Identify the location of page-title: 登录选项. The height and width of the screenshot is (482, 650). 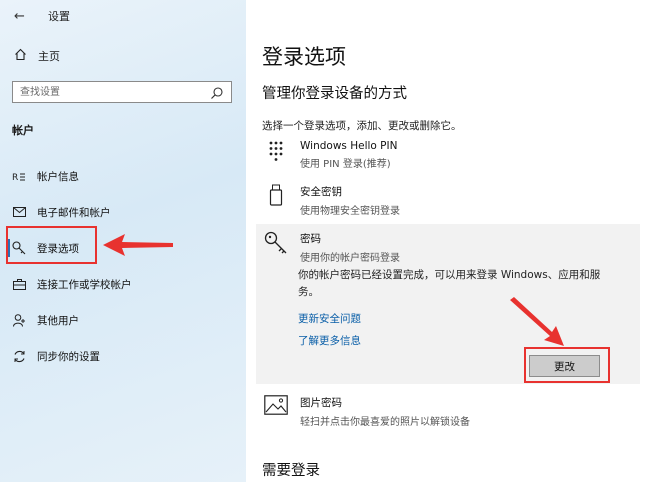
(304, 57).